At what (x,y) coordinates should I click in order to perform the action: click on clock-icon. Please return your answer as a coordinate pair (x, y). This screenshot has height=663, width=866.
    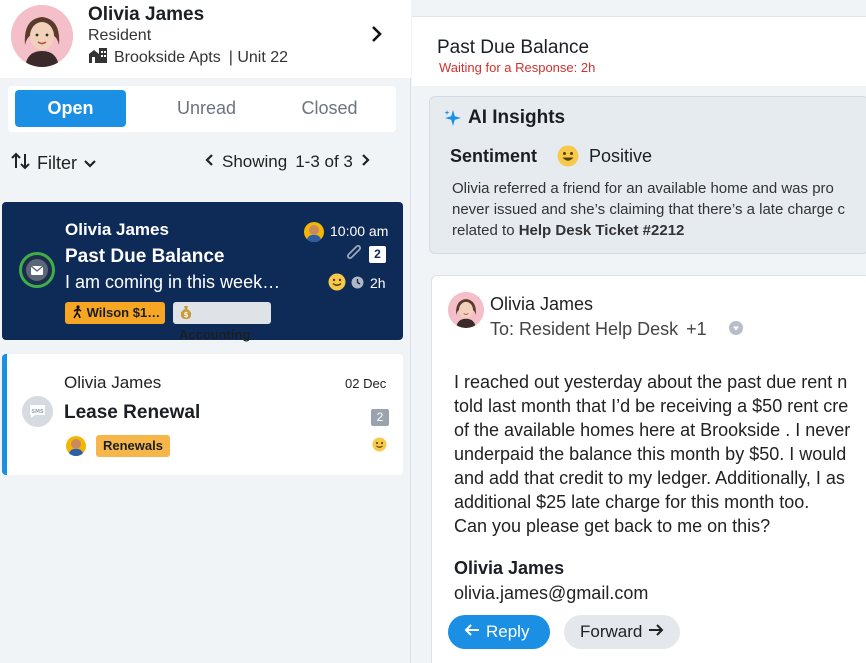
    Looking at the image, I should click on (357, 285).